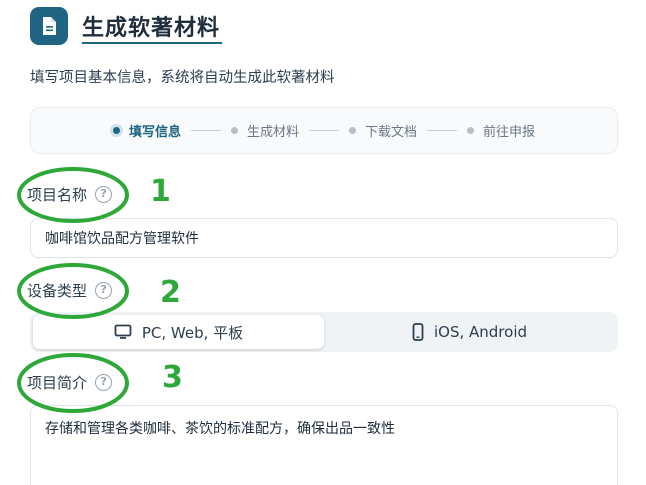 Image resolution: width=646 pixels, height=485 pixels. I want to click on phone-icon, so click(418, 332).